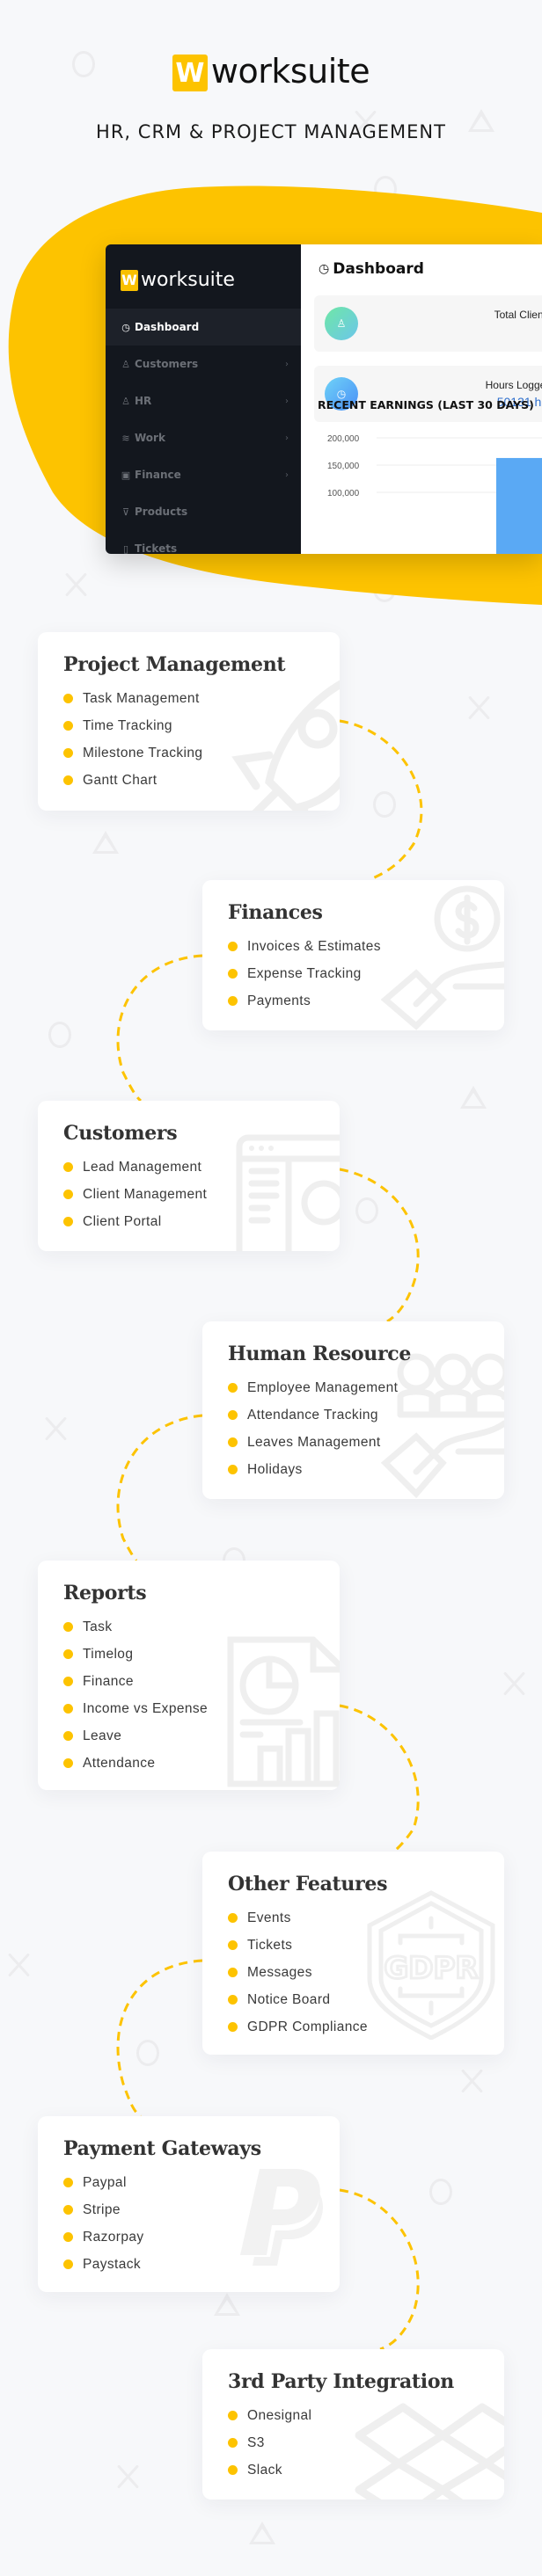 This screenshot has height=2576, width=542. What do you see at coordinates (156, 548) in the screenshot?
I see `sidebar-item-label: Tickets` at bounding box center [156, 548].